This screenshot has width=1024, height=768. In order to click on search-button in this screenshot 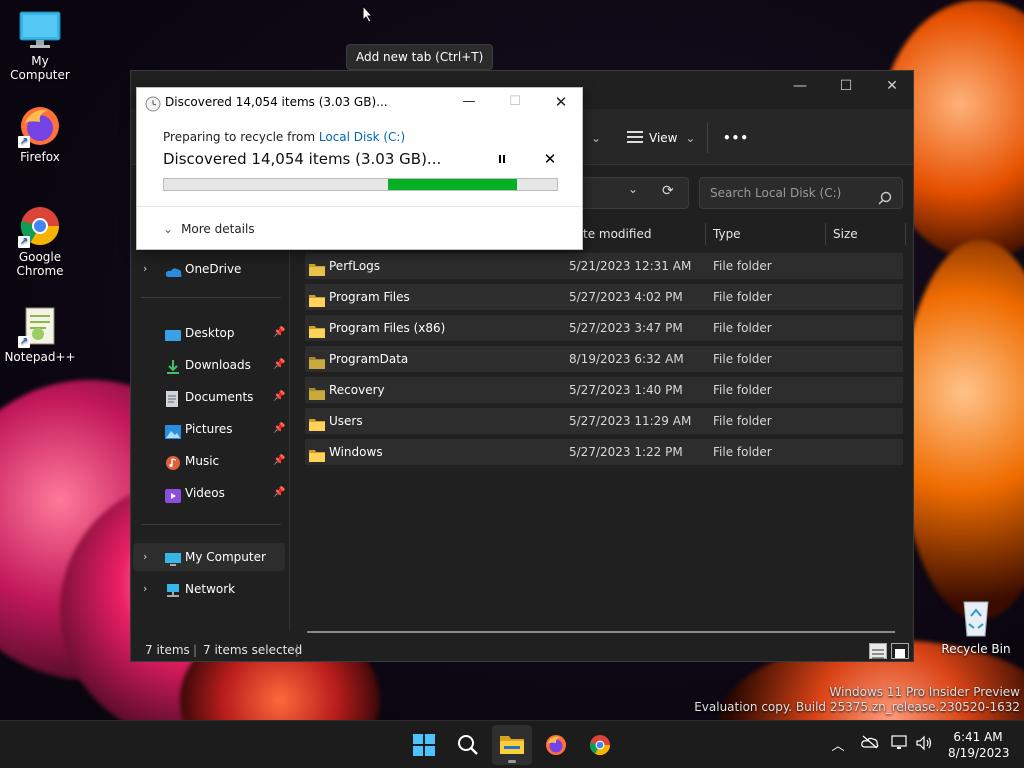, I will do `click(468, 745)`.